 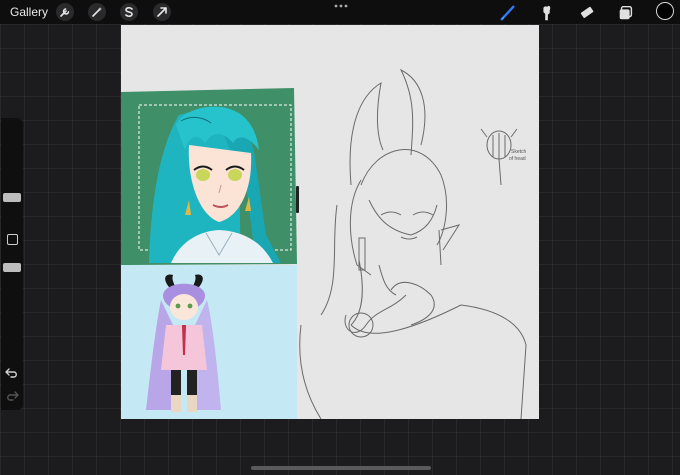 I want to click on more-options-icon, so click(x=341, y=6).